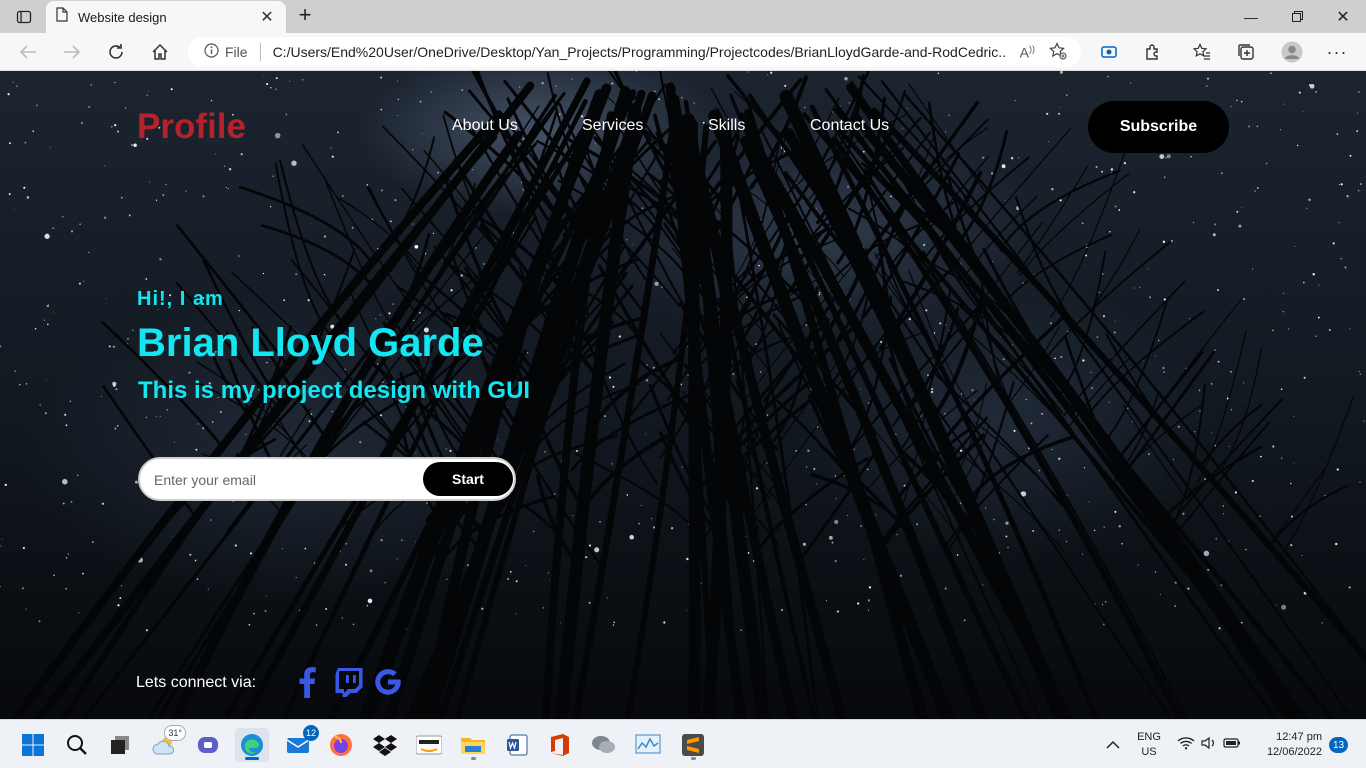 The image size is (1366, 768). I want to click on show-hidden-icons-chevron-icon, so click(1113, 745).